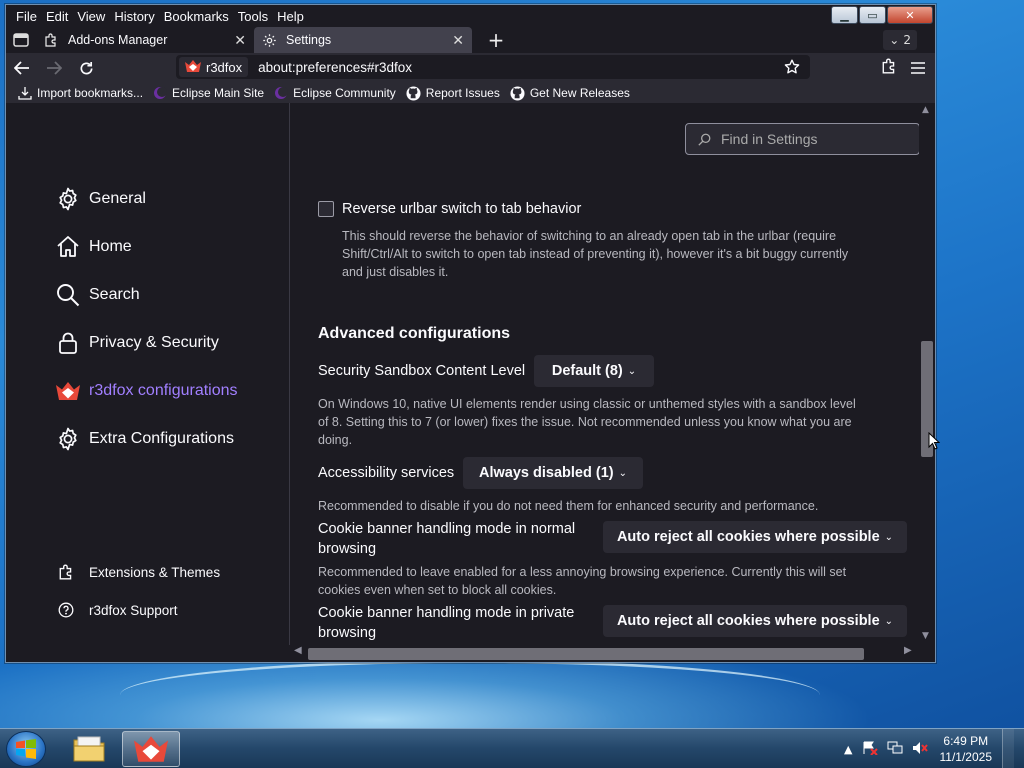 The width and height of the screenshot is (1024, 768). What do you see at coordinates (920, 749) in the screenshot?
I see `volume-muted-icon` at bounding box center [920, 749].